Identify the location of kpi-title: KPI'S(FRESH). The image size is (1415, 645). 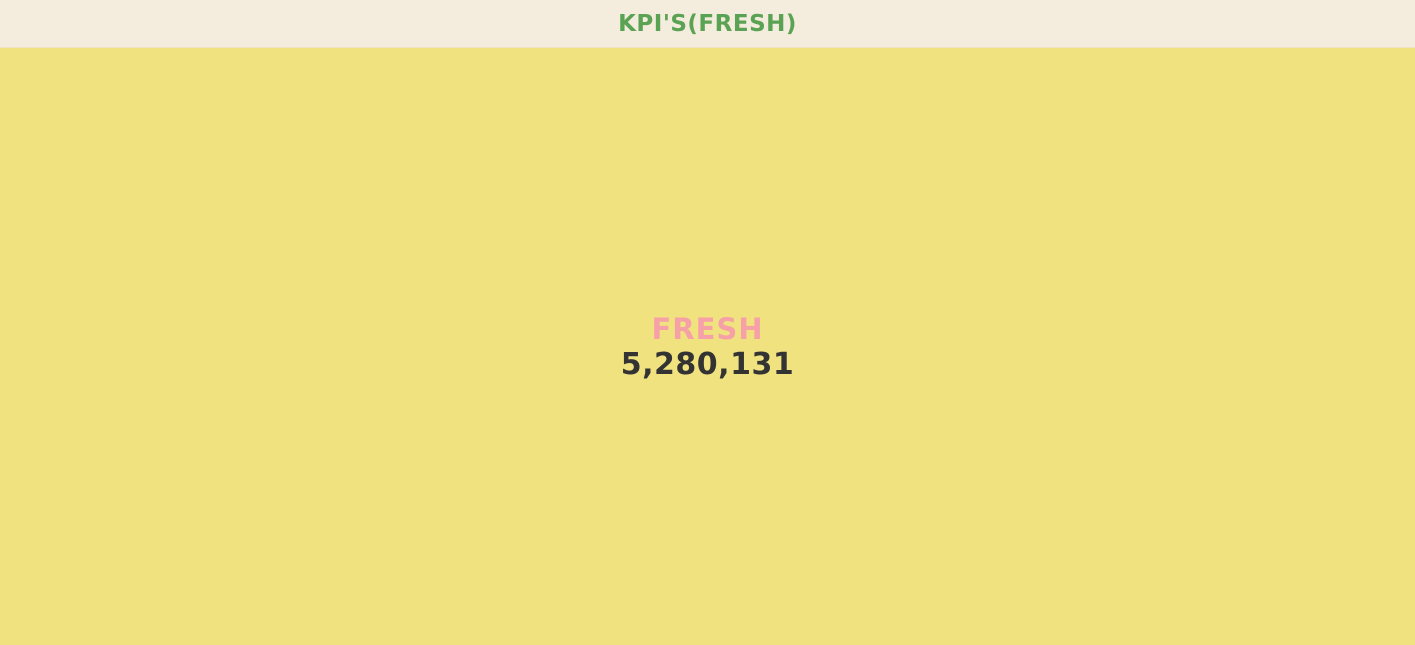
(707, 23).